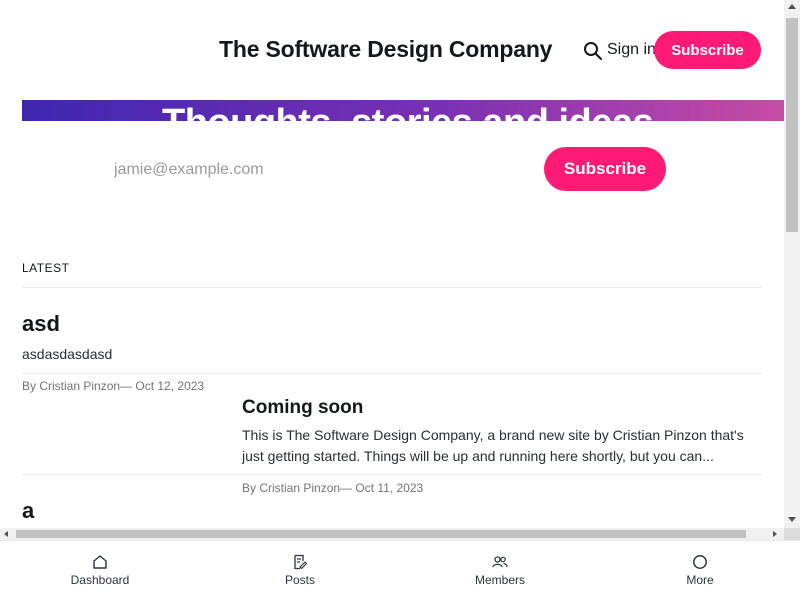 This screenshot has width=800, height=601. I want to click on nav-label: Members, so click(499, 580).